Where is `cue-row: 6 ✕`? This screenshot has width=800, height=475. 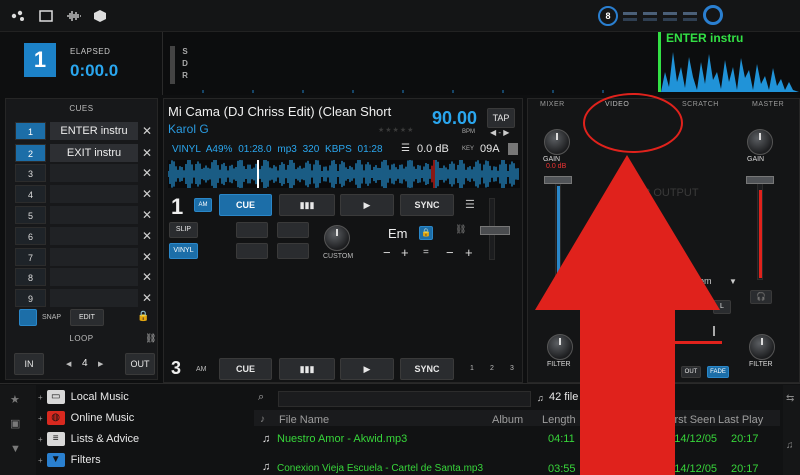
cue-row: 6 ✕ is located at coordinates (81, 236).